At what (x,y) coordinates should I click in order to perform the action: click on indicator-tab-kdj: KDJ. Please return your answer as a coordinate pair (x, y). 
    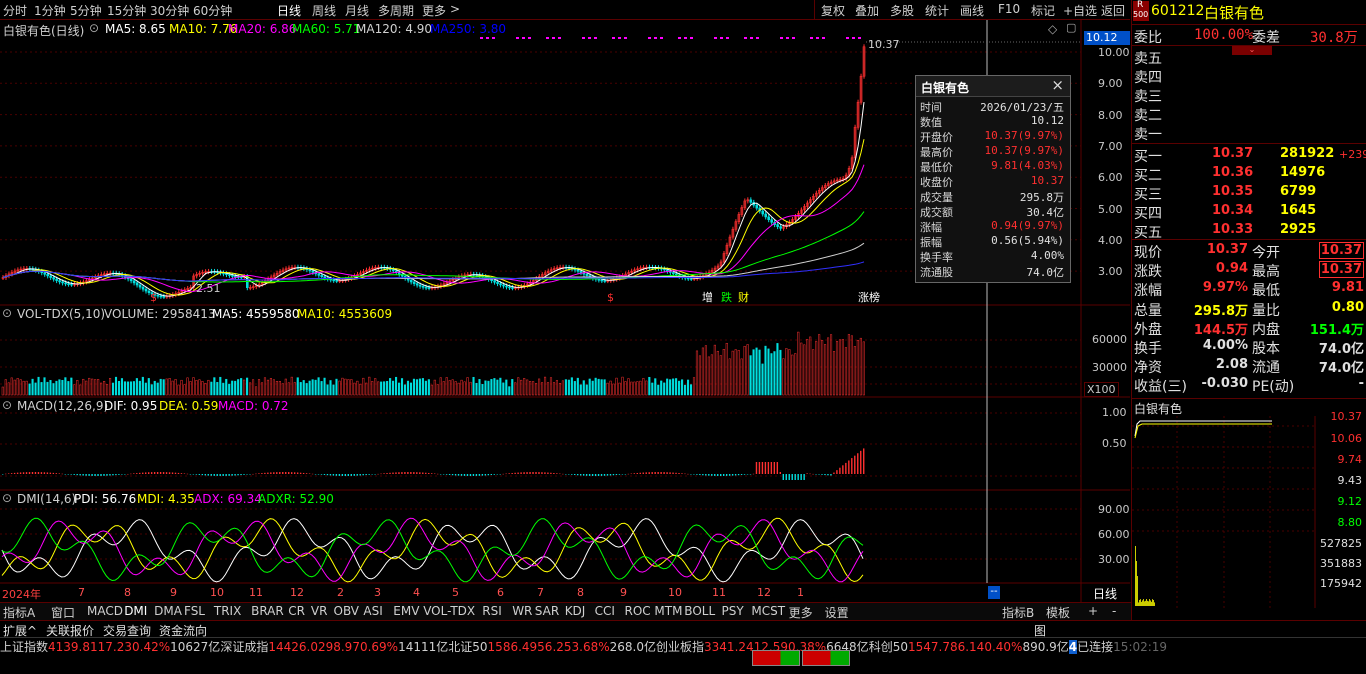
    Looking at the image, I should click on (575, 611).